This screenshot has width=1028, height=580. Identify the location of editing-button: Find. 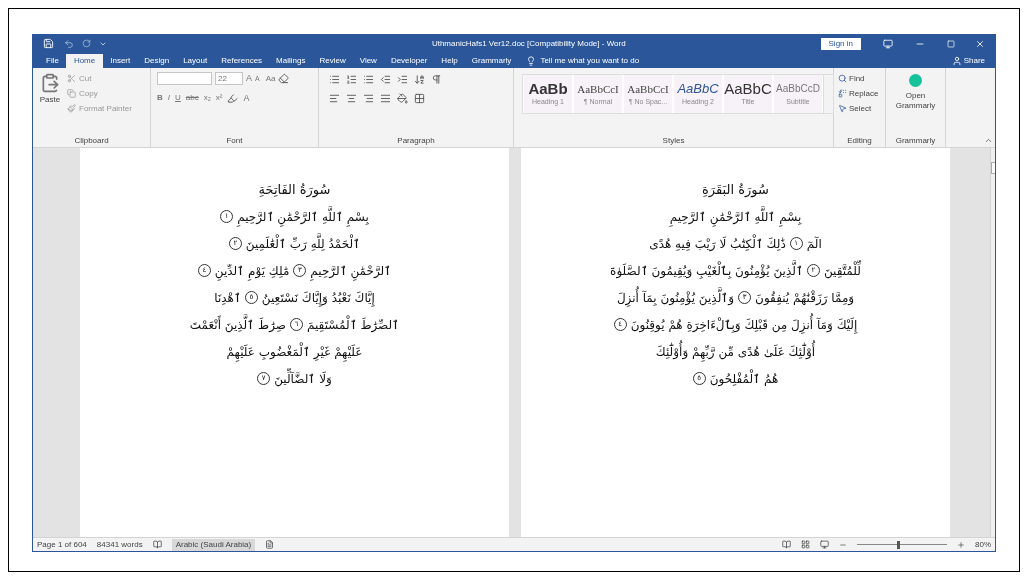
(858, 78).